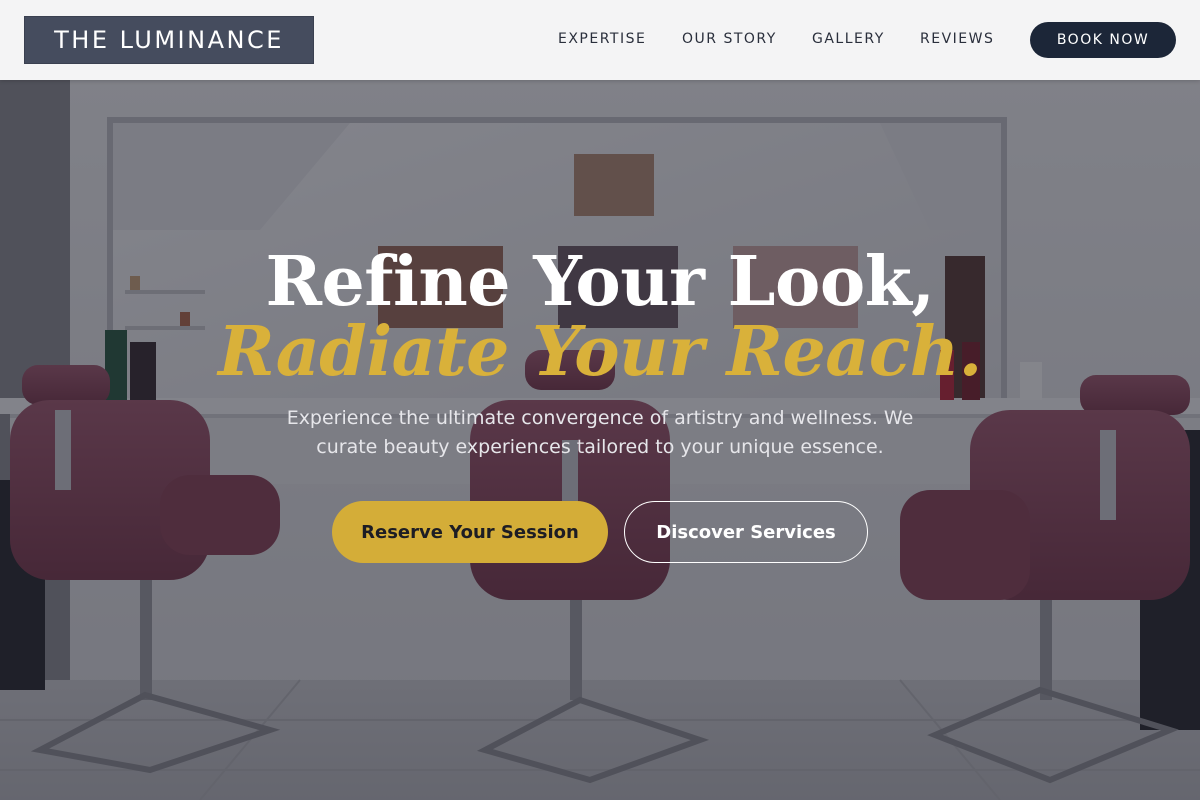  What do you see at coordinates (600, 282) in the screenshot?
I see `hero-headline-line1: Refine Your Look,` at bounding box center [600, 282].